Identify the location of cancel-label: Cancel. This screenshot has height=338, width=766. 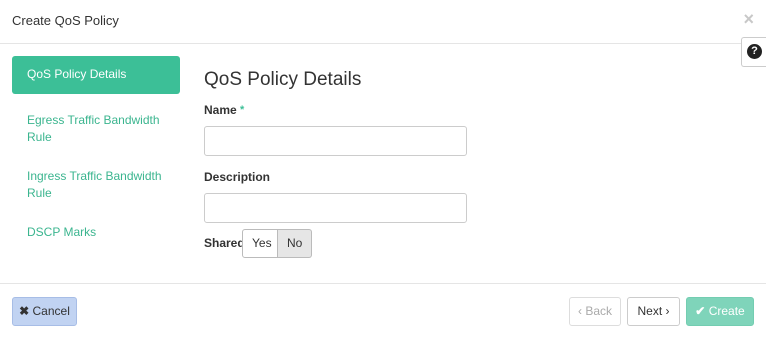
(51, 311).